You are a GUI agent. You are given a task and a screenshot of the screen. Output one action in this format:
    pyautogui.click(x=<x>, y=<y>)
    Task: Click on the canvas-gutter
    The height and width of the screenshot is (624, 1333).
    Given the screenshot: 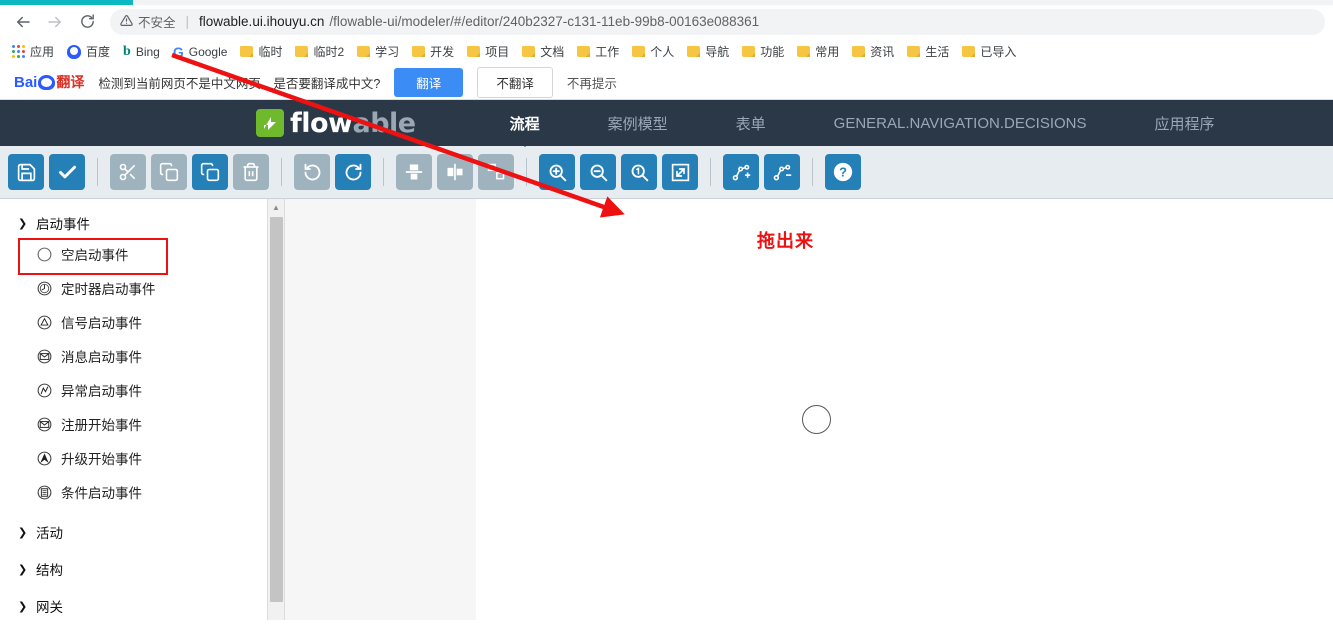 What is the action you would take?
    pyautogui.click(x=380, y=409)
    